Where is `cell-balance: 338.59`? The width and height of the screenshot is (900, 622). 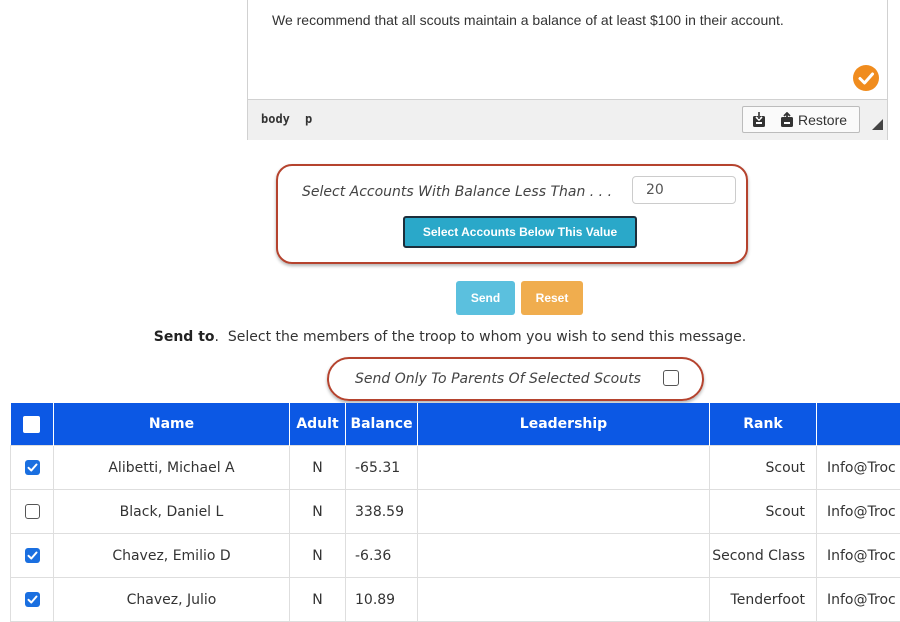 cell-balance: 338.59 is located at coordinates (382, 512).